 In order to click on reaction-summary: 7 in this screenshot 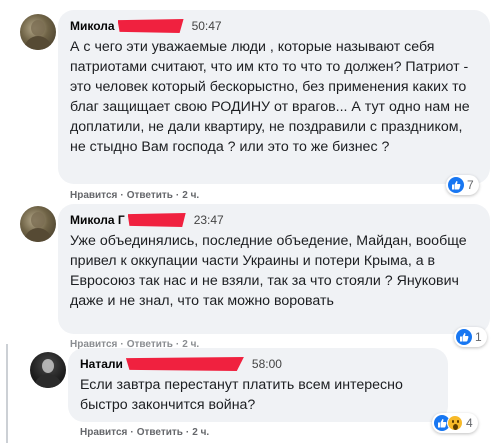, I will do `click(462, 185)`.